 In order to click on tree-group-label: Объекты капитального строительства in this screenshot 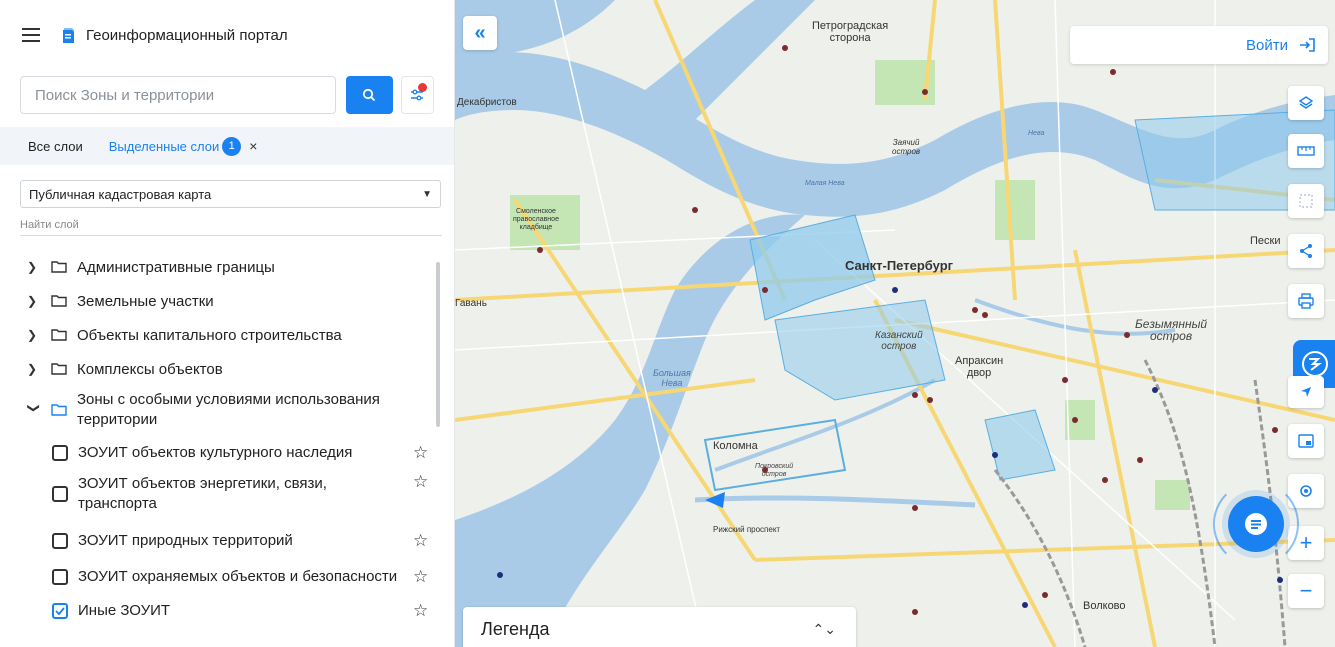, I will do `click(209, 335)`.